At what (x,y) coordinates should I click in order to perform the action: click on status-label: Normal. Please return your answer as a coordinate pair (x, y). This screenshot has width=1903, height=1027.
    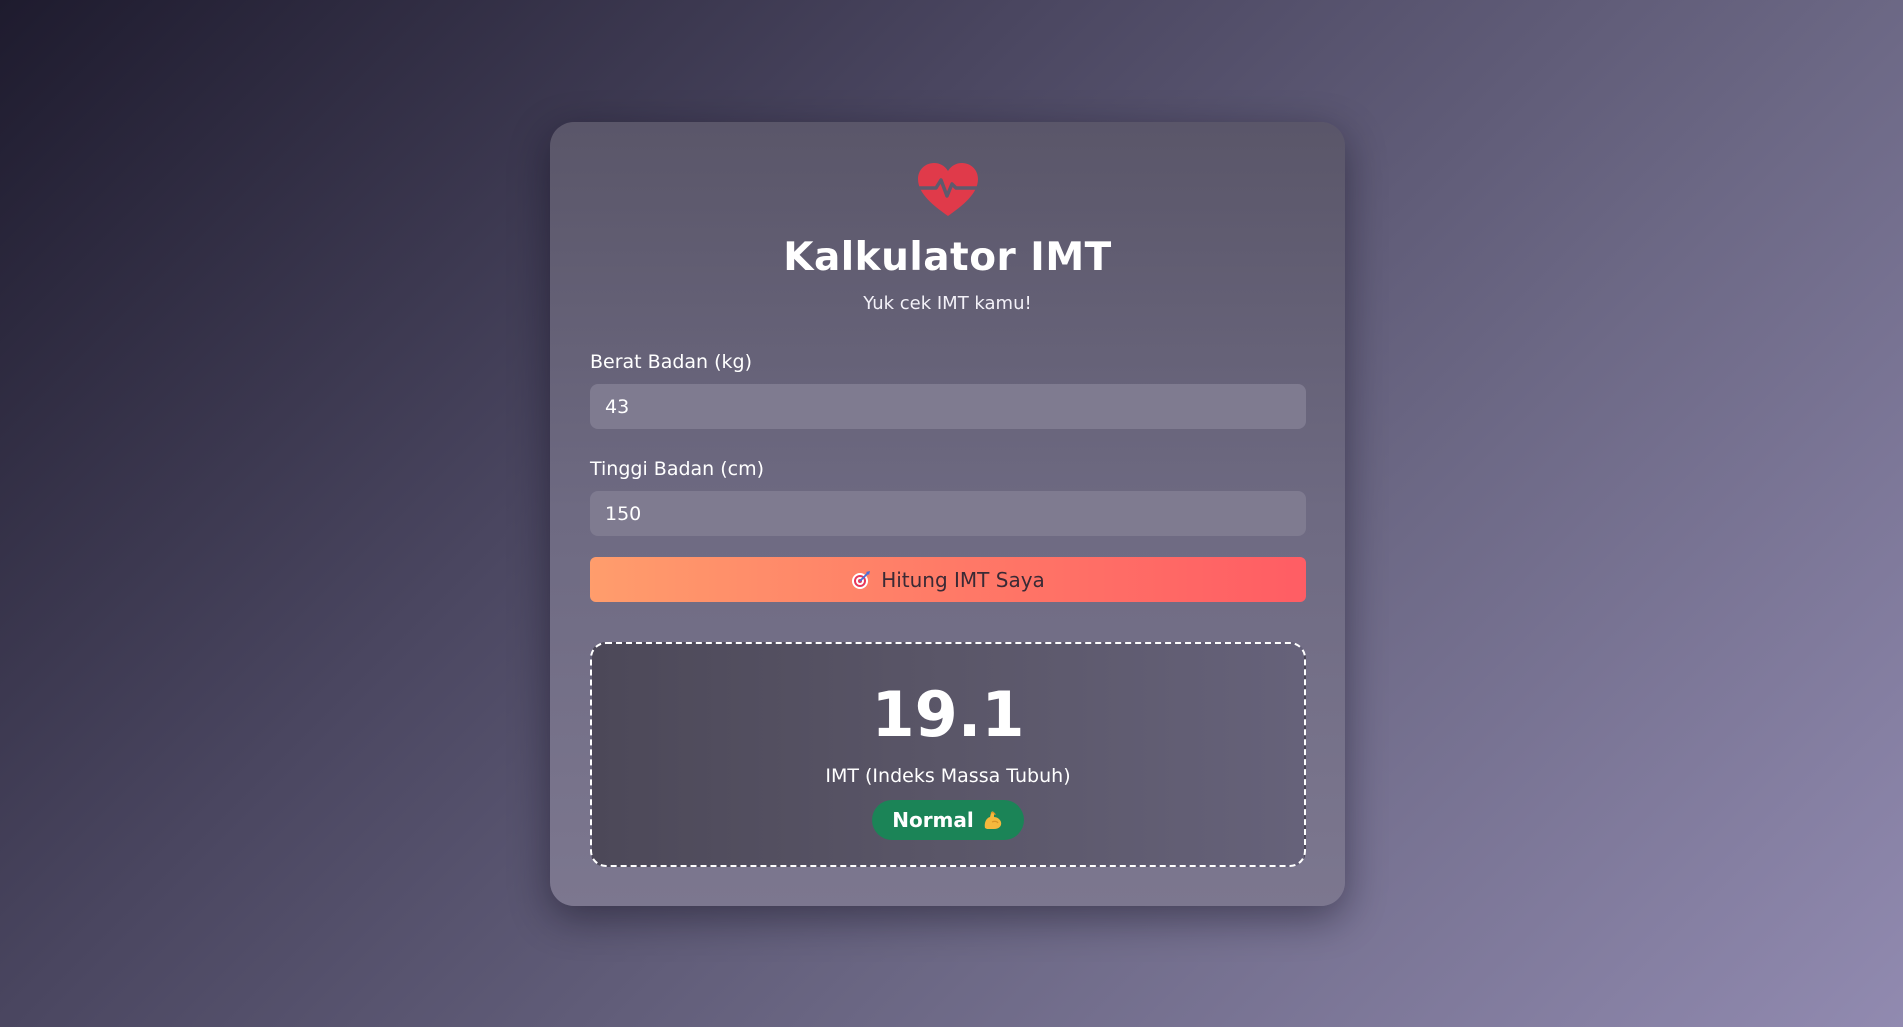
    Looking at the image, I should click on (933, 820).